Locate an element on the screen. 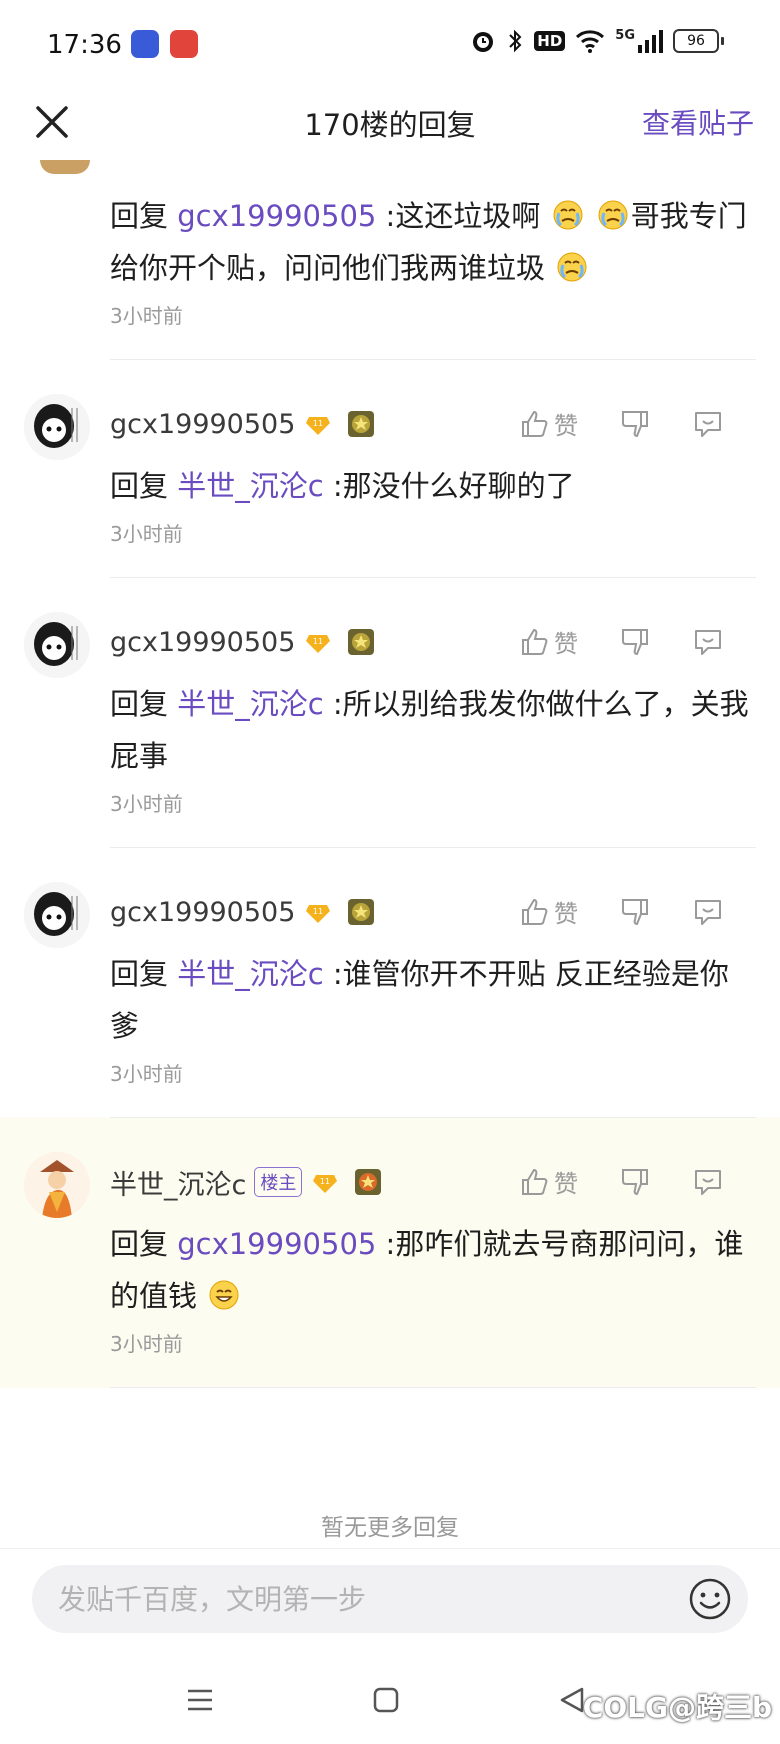  emoji-picker-icon is located at coordinates (710, 1599).